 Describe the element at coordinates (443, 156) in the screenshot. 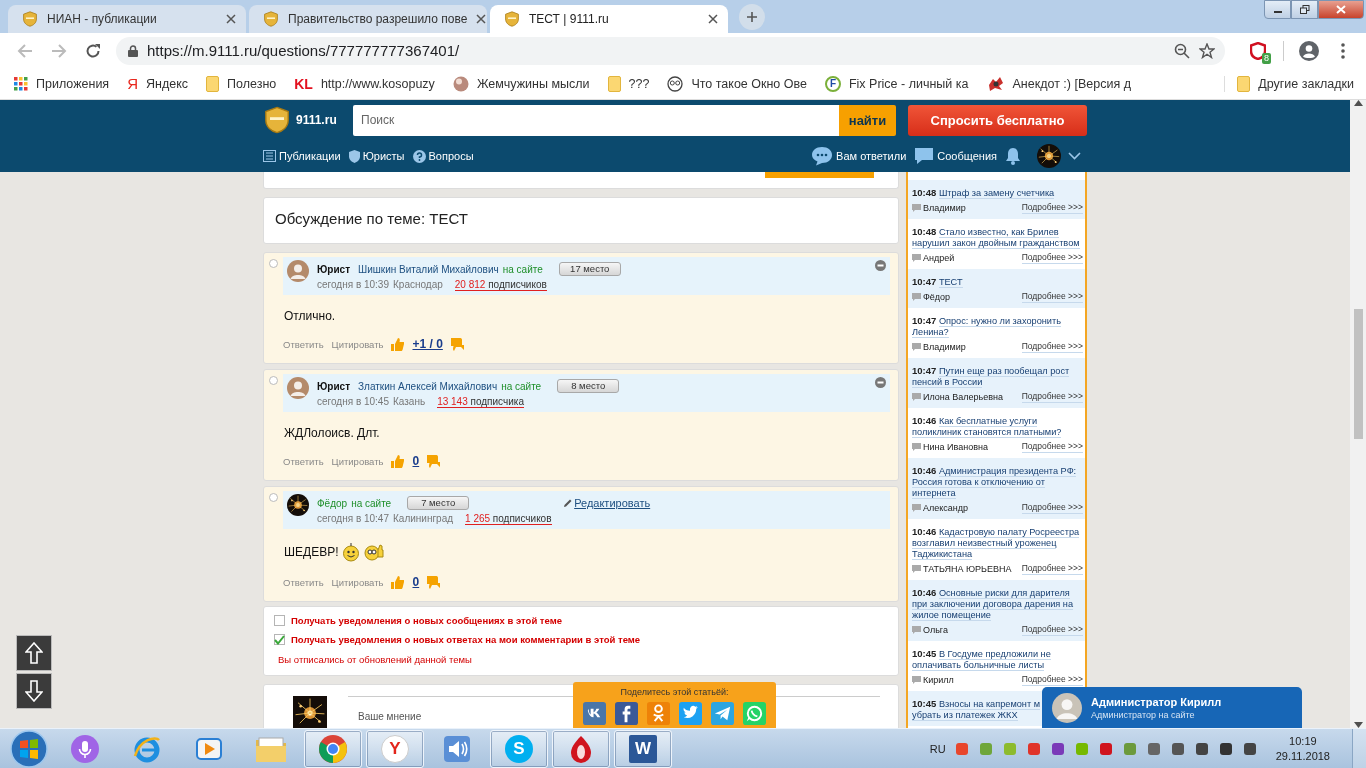

I see `nav-link: Вопросы` at that location.